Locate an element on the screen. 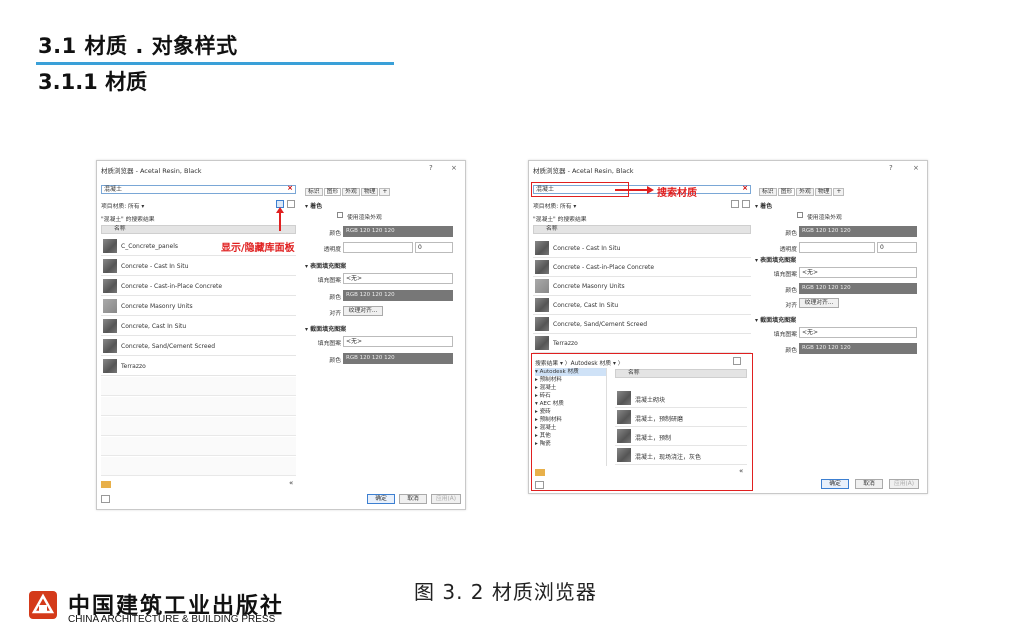 Image resolution: width=1024 pixels, height=640 pixels. search-value: 混凝土 is located at coordinates (113, 189).